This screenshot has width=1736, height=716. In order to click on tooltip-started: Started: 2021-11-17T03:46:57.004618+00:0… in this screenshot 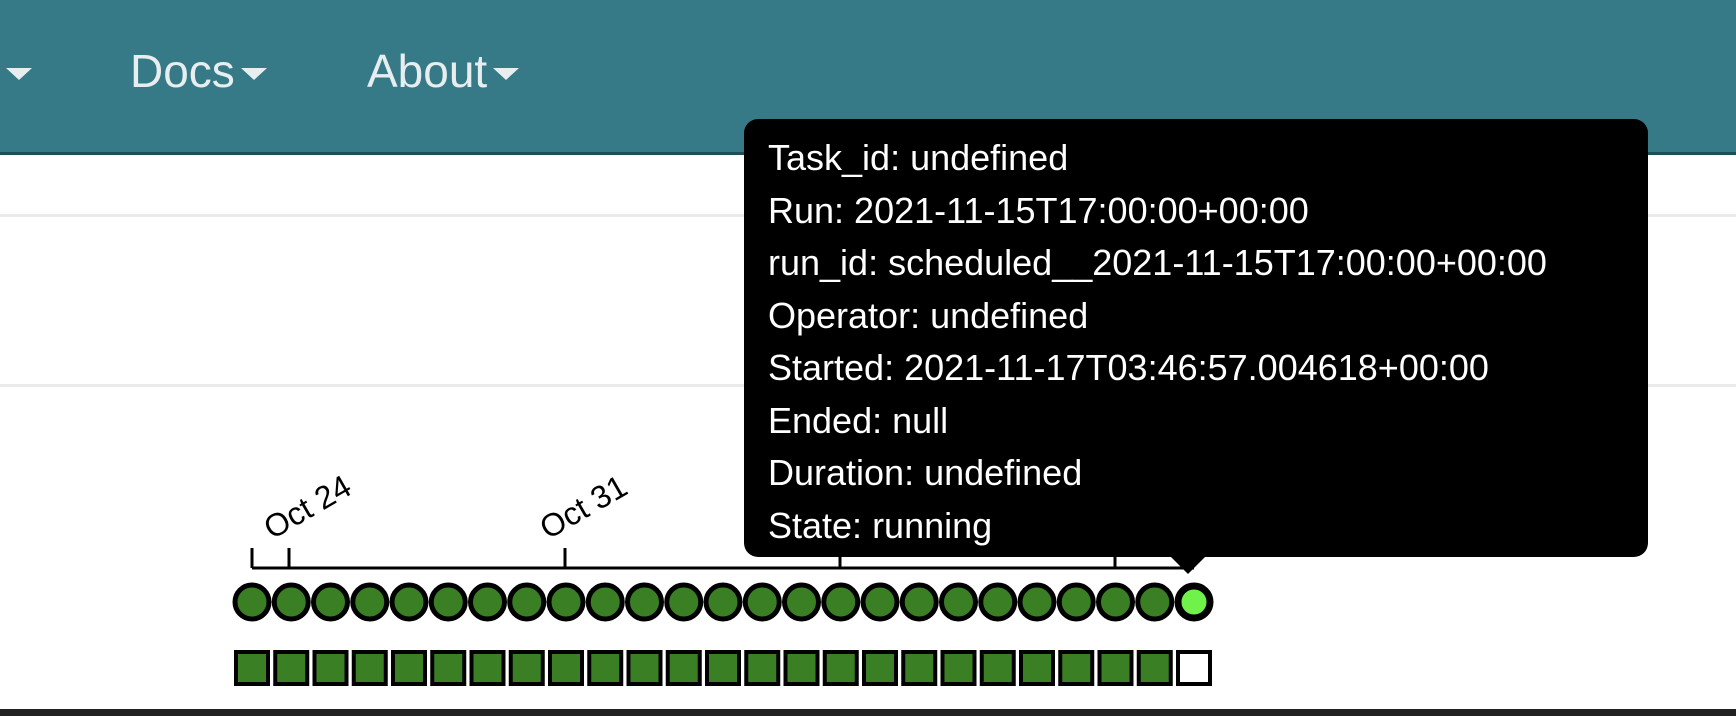, I will do `click(1128, 367)`.